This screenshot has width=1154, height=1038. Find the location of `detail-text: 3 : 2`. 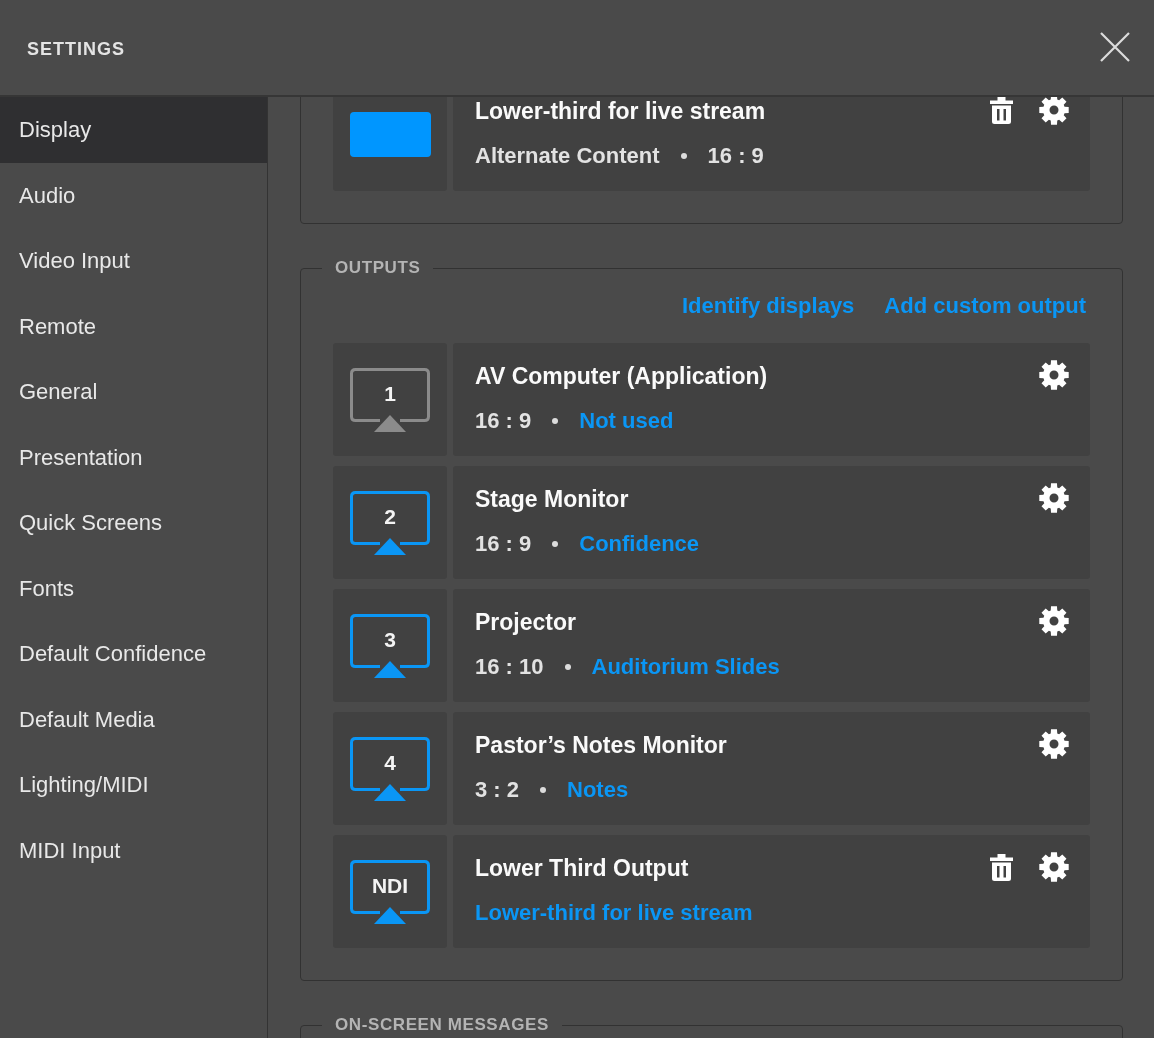

detail-text: 3 : 2 is located at coordinates (497, 790).